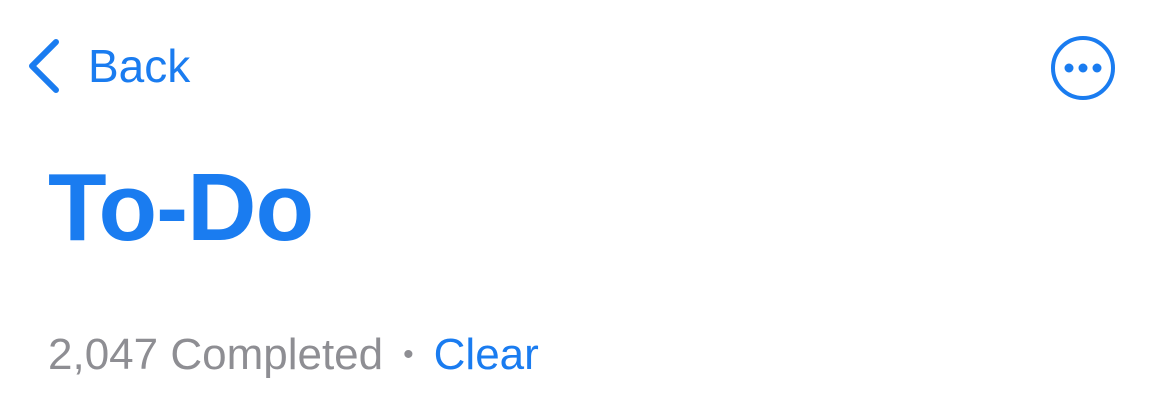  I want to click on completed-summary: 2,047 Completed • Clear, so click(293, 355).